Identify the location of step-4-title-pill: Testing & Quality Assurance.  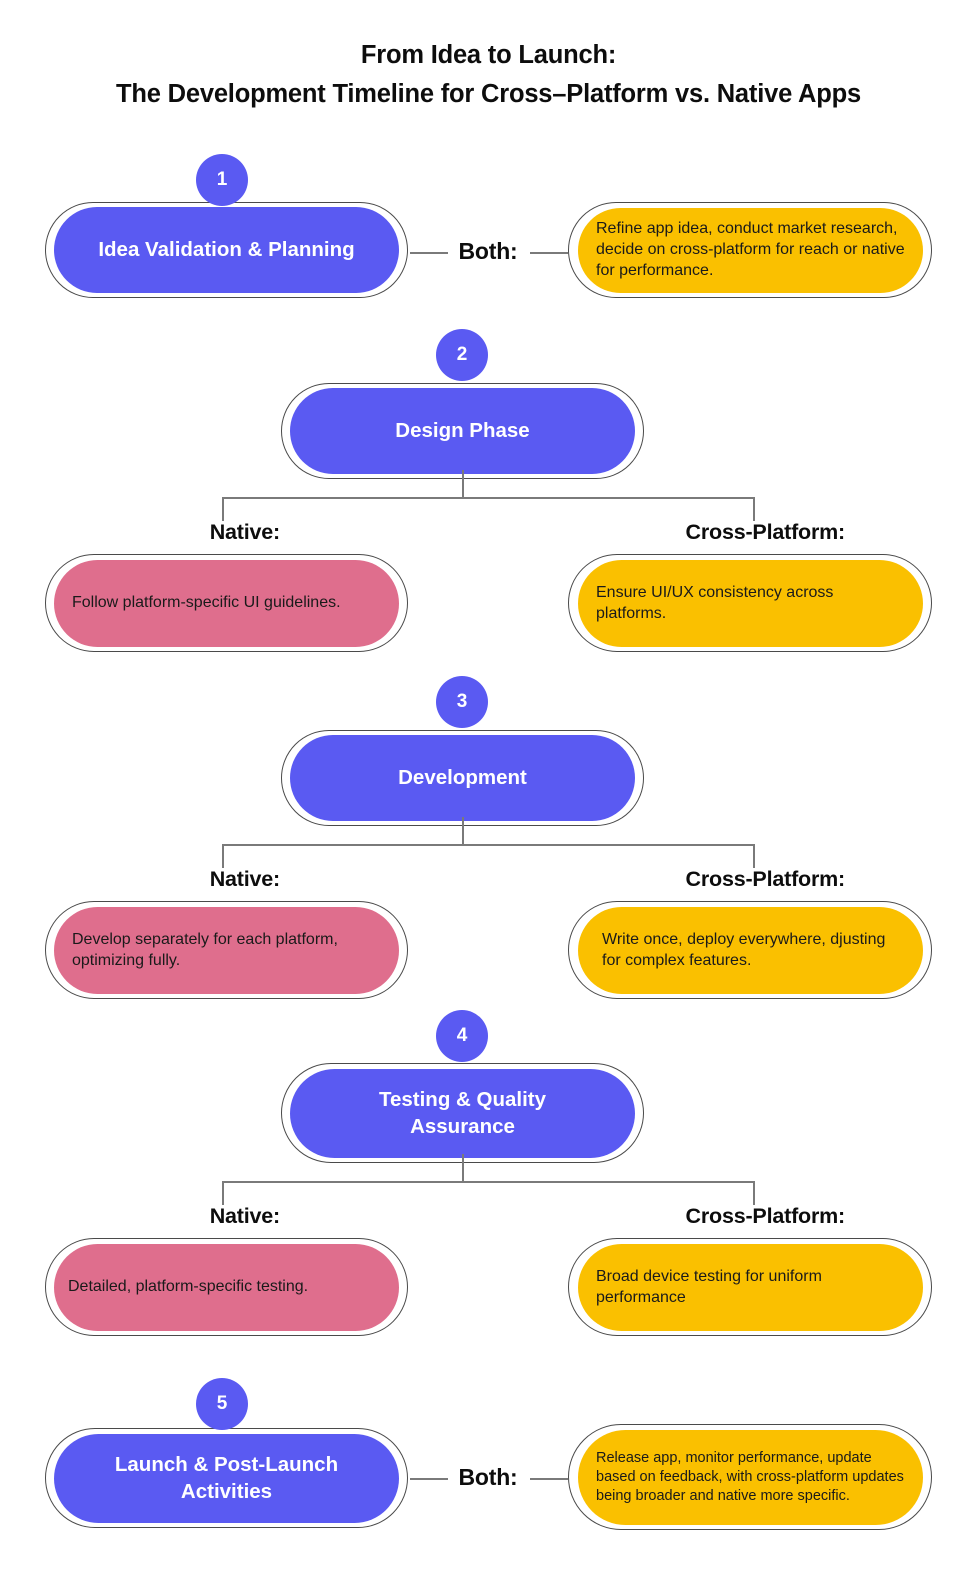
(462, 1113).